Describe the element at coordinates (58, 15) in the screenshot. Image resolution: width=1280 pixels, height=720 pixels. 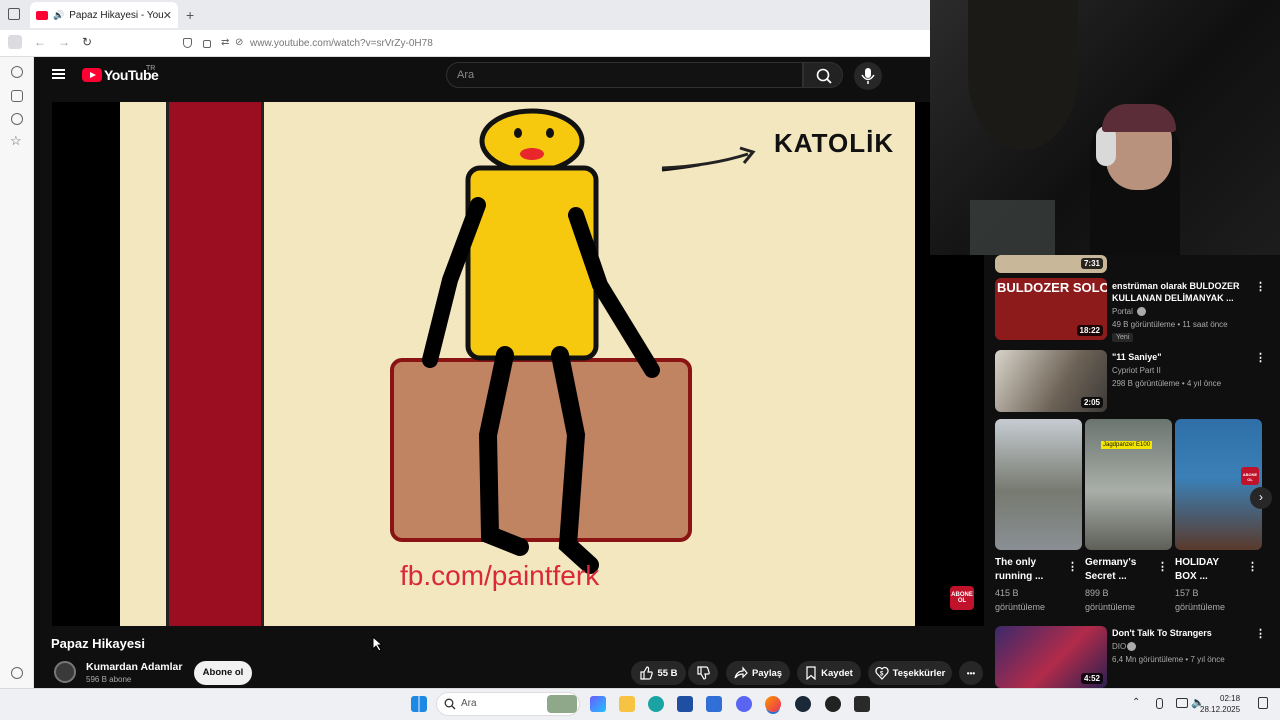
I see `speaker-icon: 🔊` at that location.